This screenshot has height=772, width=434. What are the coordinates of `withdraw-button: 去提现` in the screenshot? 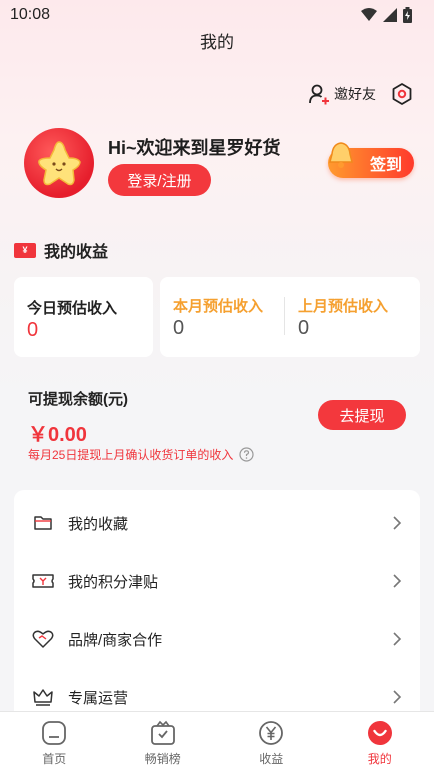 It's located at (362, 415).